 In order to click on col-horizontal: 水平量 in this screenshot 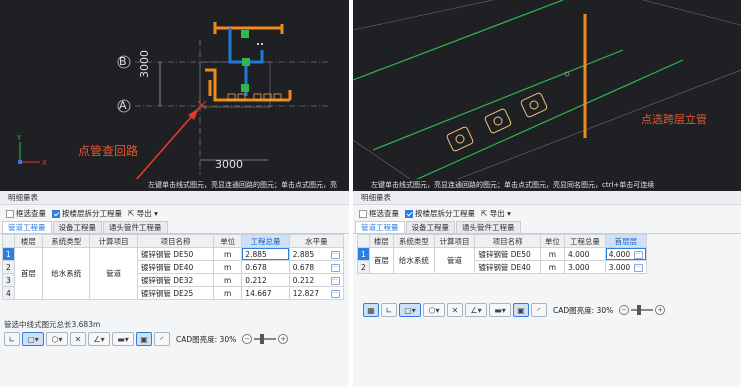, I will do `click(316, 241)`.